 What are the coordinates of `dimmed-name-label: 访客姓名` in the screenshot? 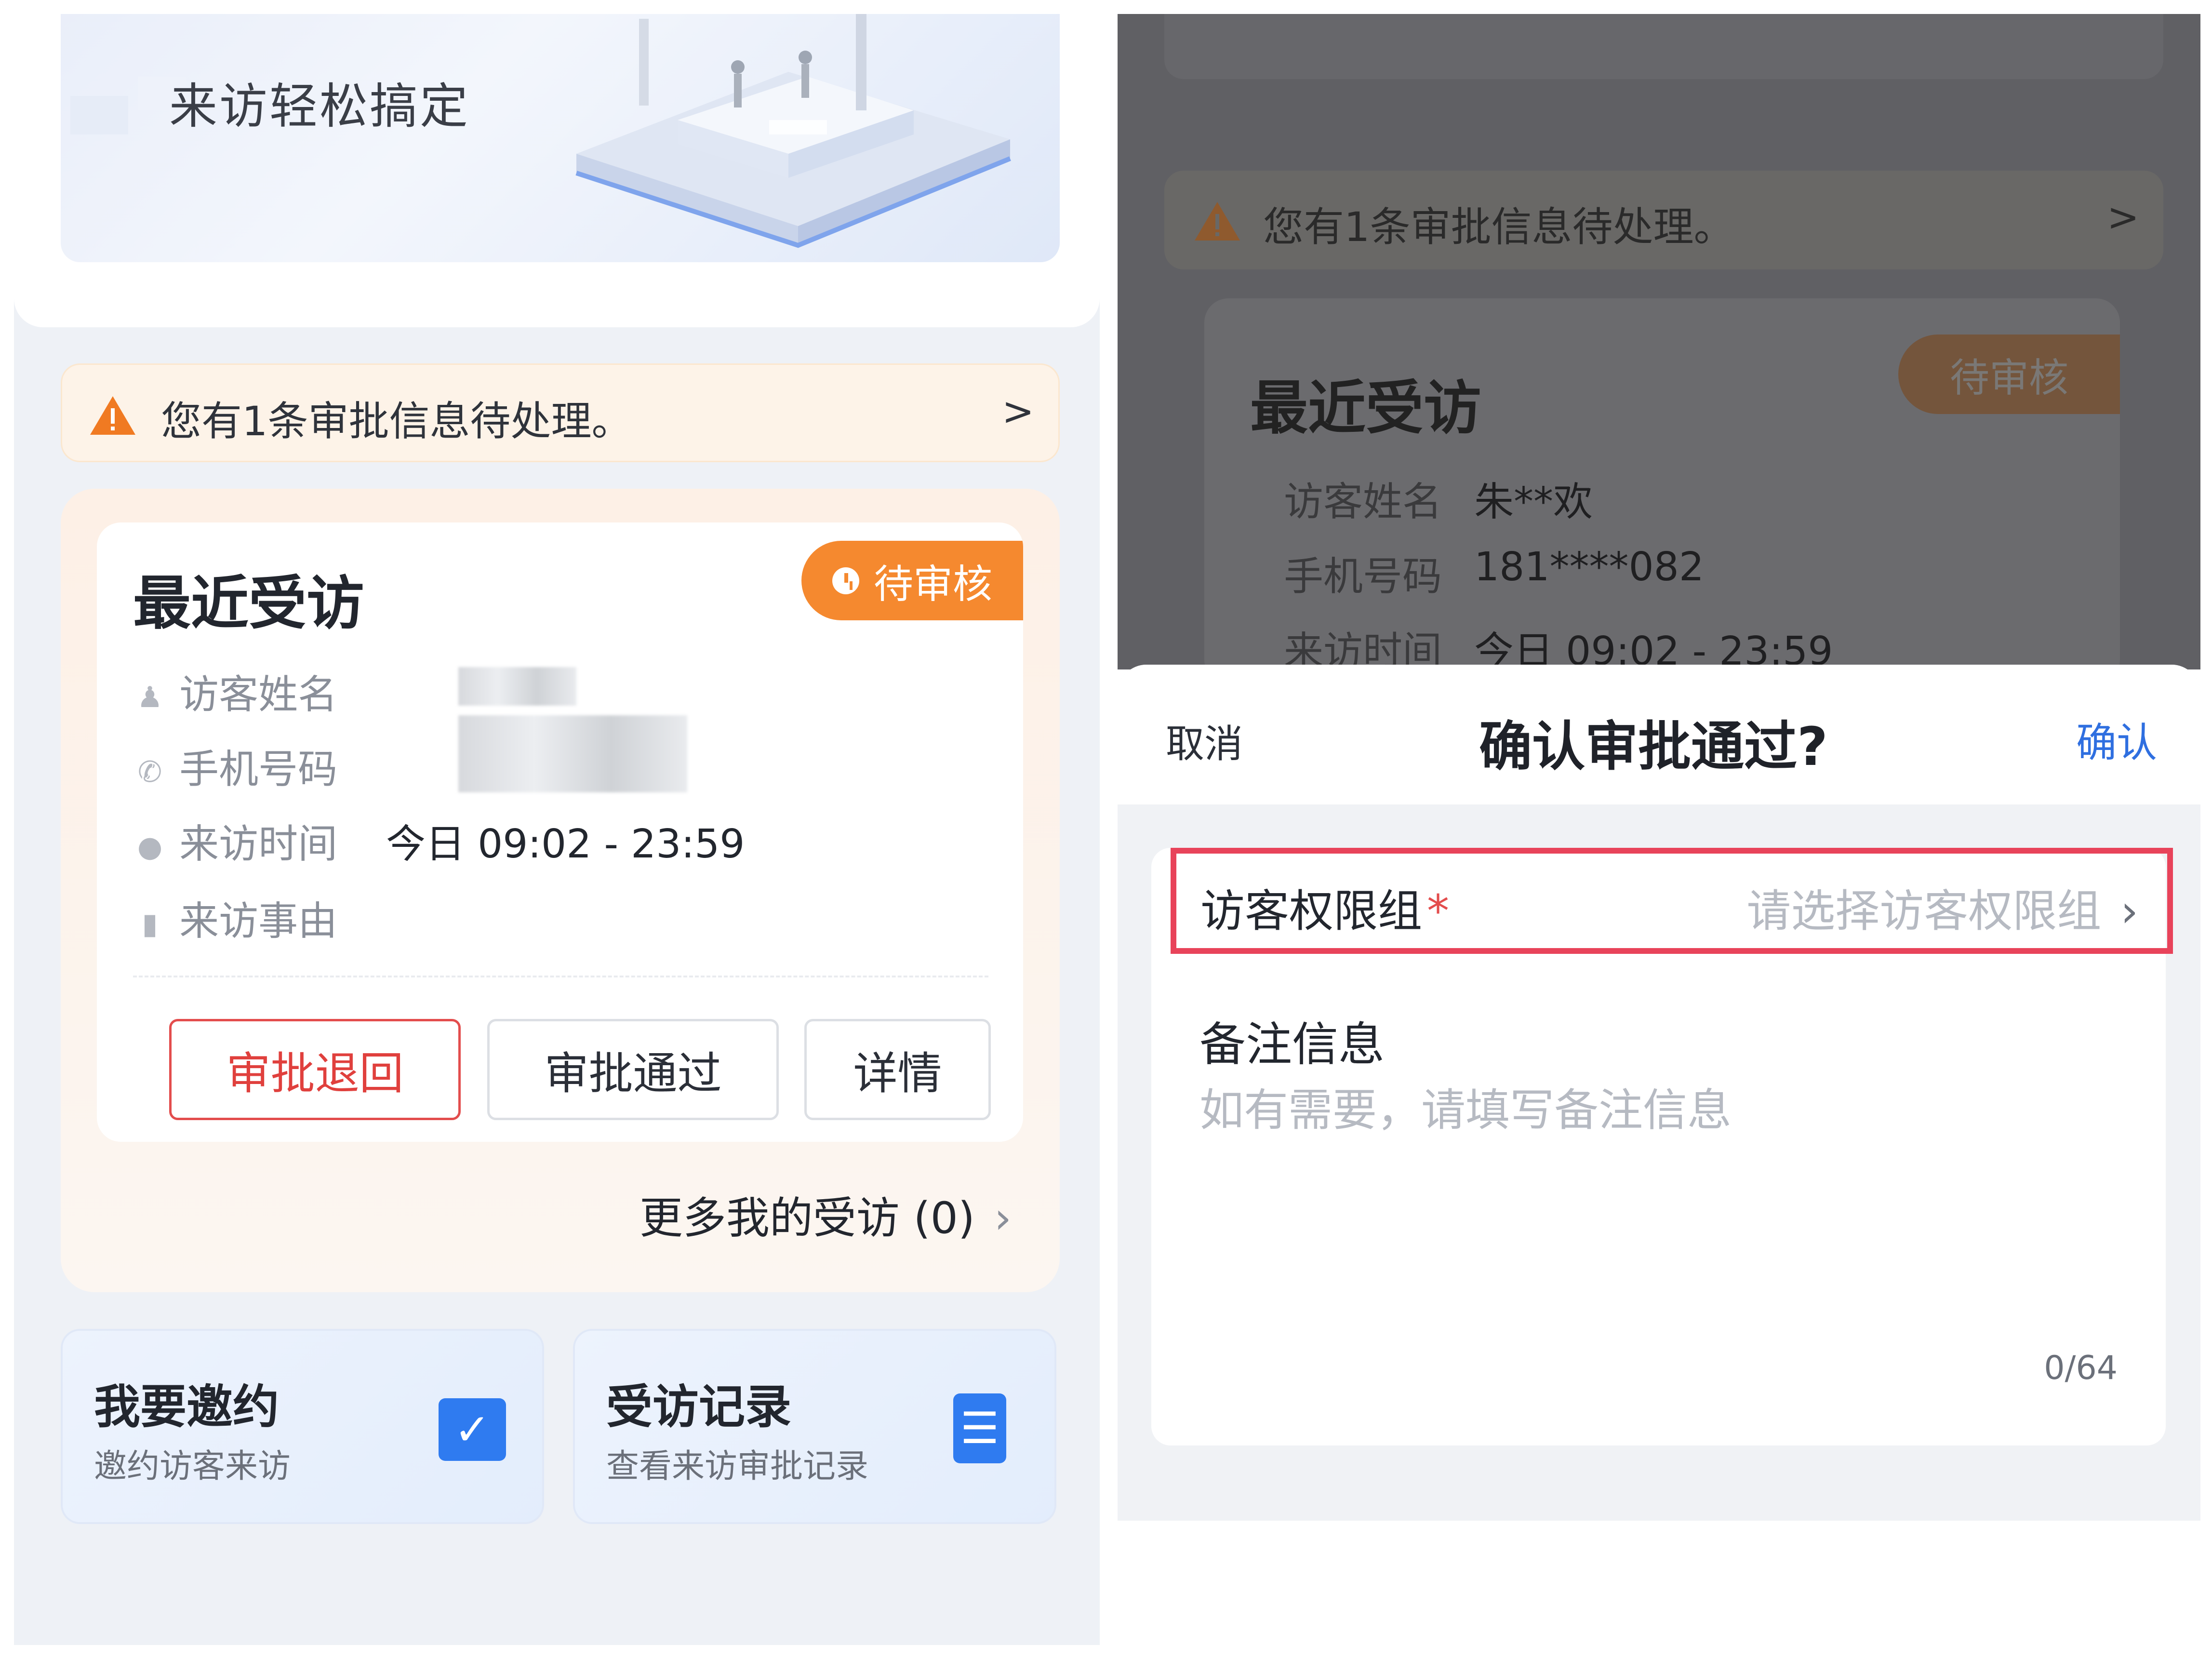 It's located at (1363, 502).